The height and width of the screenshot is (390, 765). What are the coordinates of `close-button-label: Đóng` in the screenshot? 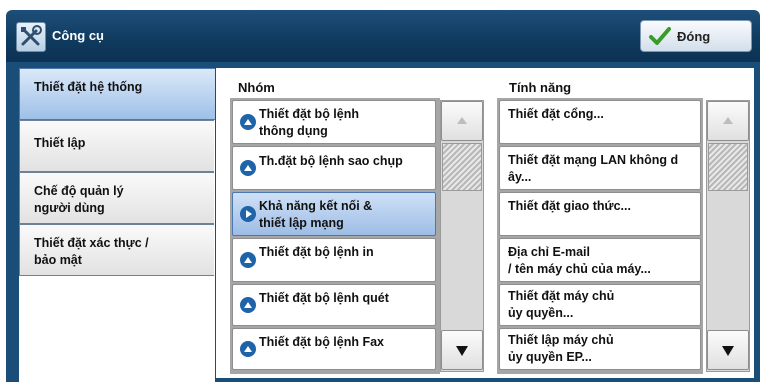 It's located at (694, 36).